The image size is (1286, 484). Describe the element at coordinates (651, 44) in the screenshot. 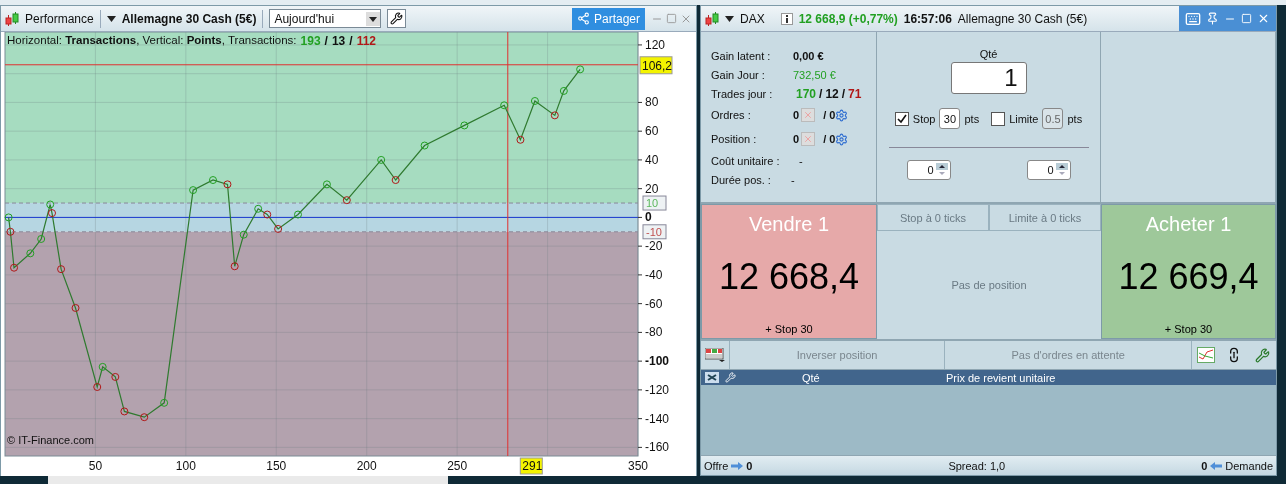

I see `y-axis-label: 120` at that location.